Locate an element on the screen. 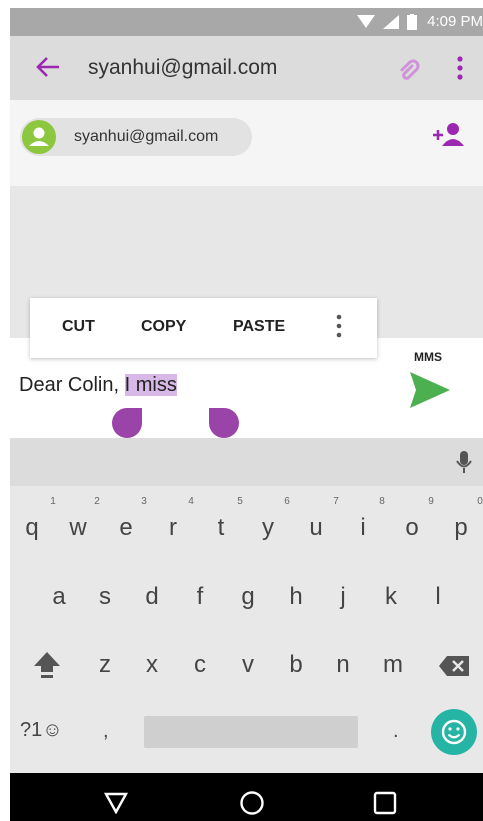 This screenshot has width=483, height=821. smiley-icon is located at coordinates (454, 732).